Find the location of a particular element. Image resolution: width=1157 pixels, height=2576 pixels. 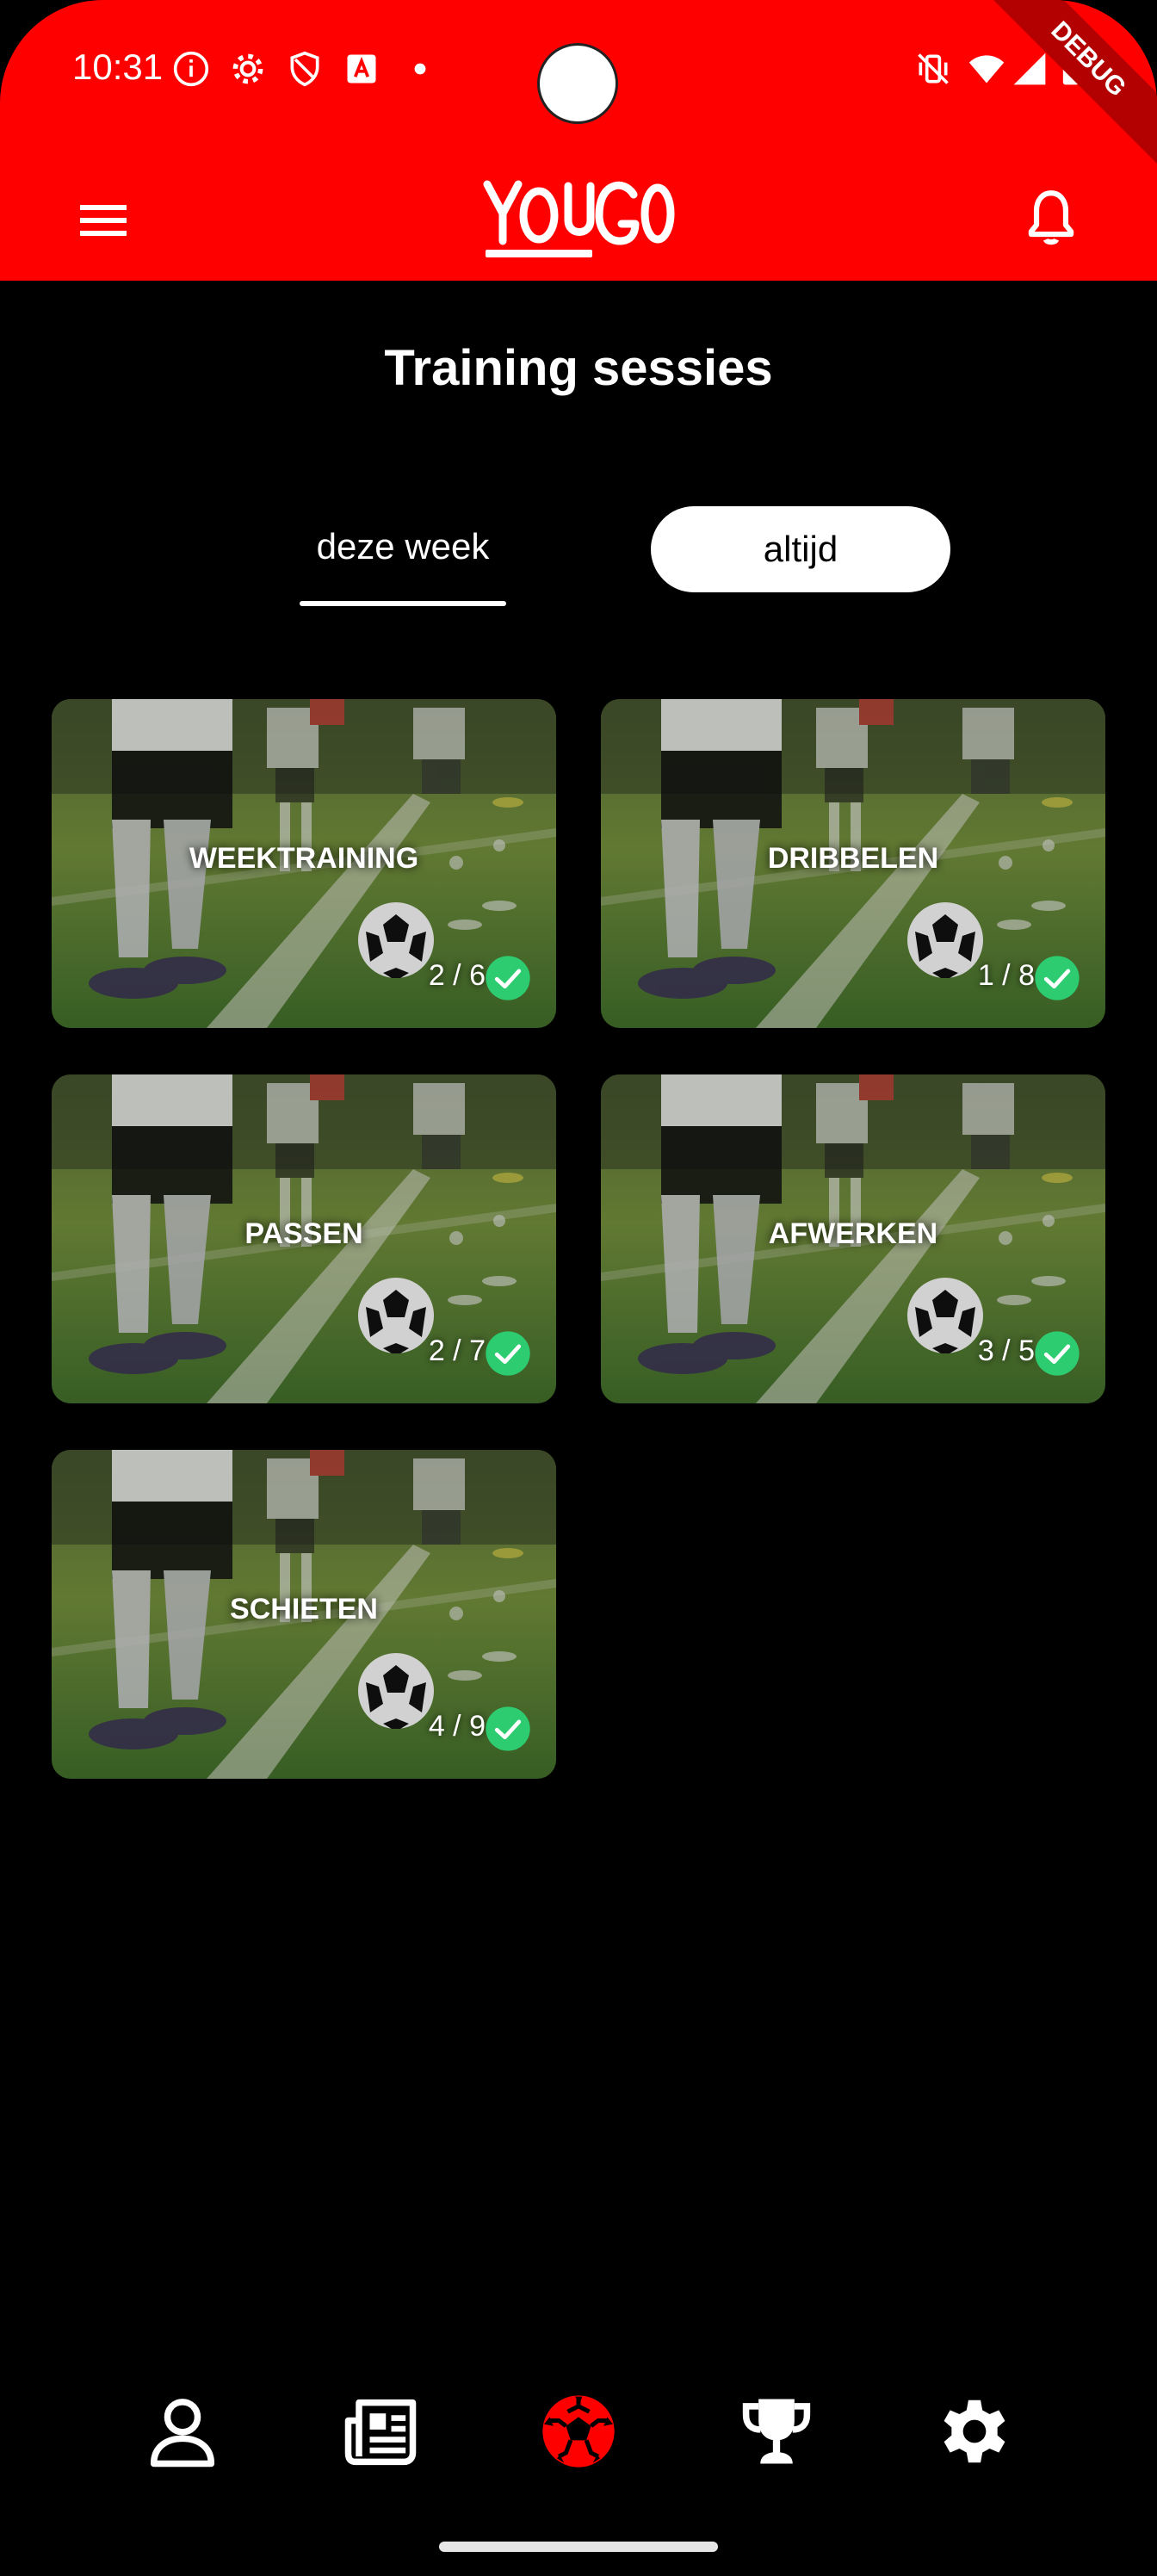

tab-this-week-label: deze week is located at coordinates (403, 546).